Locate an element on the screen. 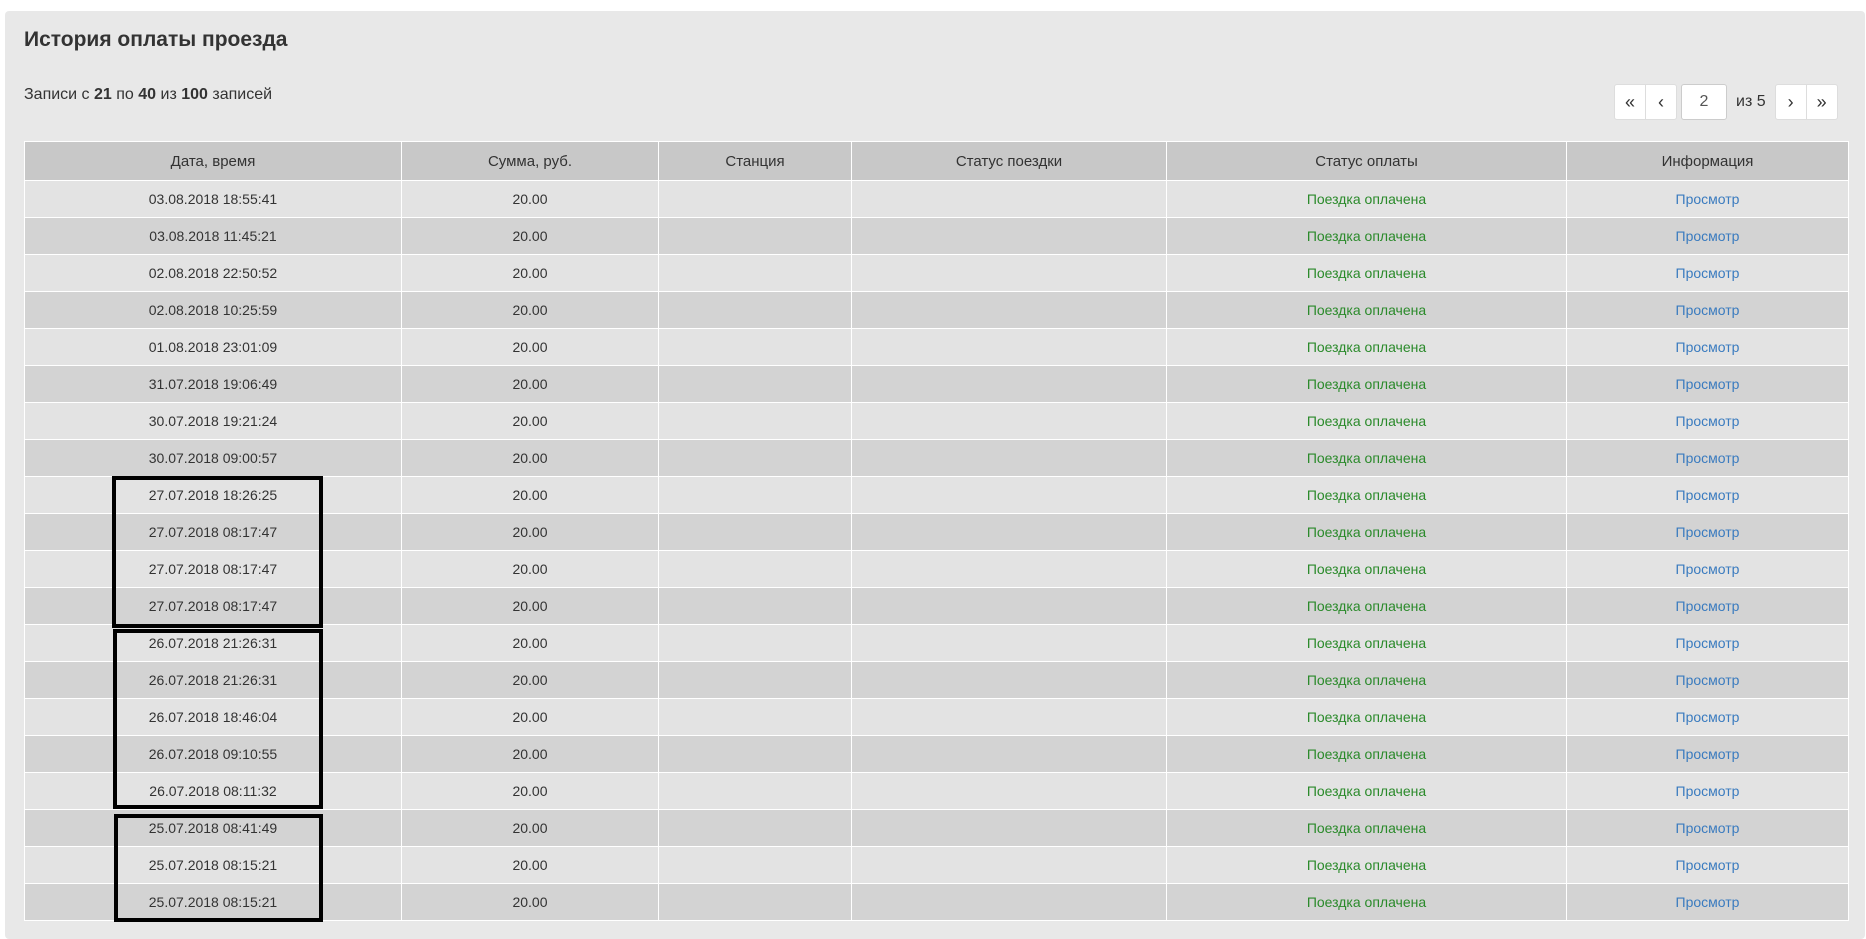 Image resolution: width=1866 pixels, height=939 pixels. cell-datetime: 26.07.2018 09:10:55 is located at coordinates (213, 754).